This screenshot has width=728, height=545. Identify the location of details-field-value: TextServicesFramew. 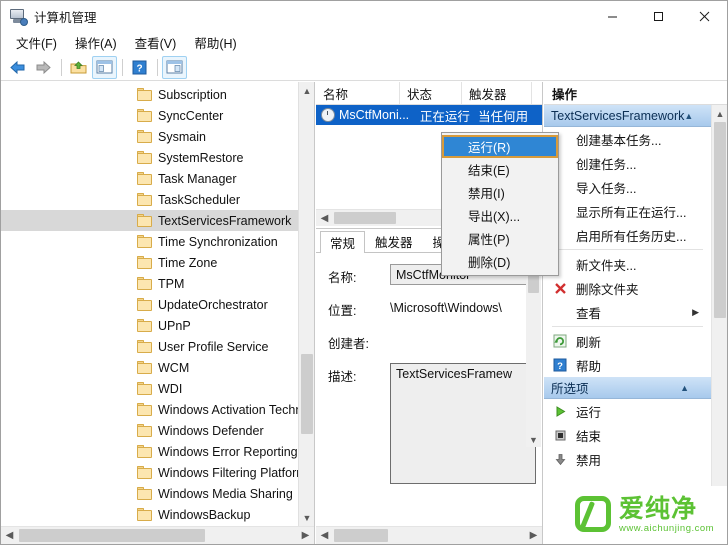
(463, 423).